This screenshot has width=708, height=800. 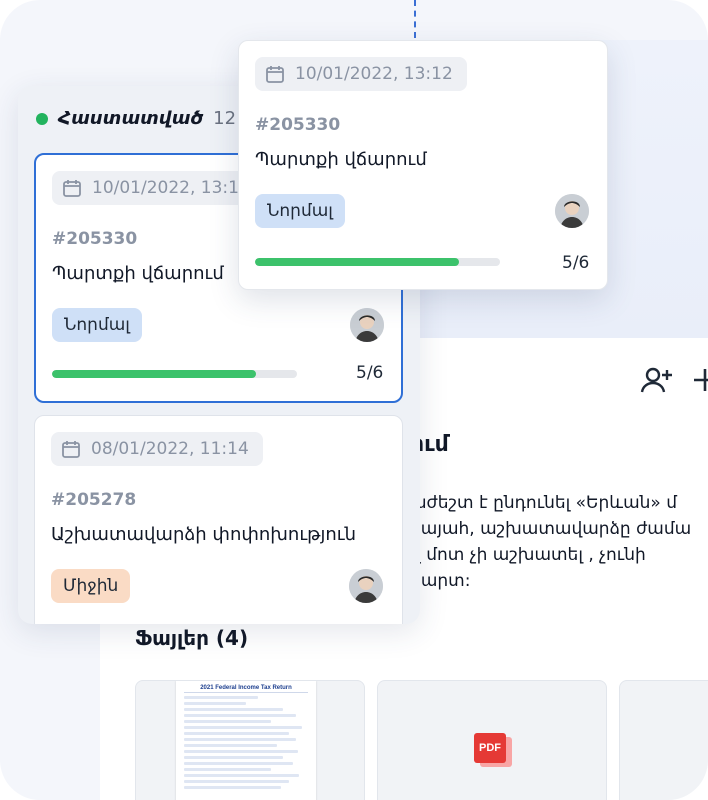 What do you see at coordinates (551, 529) in the screenshot?
I see `description-line: կայահ, աշխատավարձը ժամա` at bounding box center [551, 529].